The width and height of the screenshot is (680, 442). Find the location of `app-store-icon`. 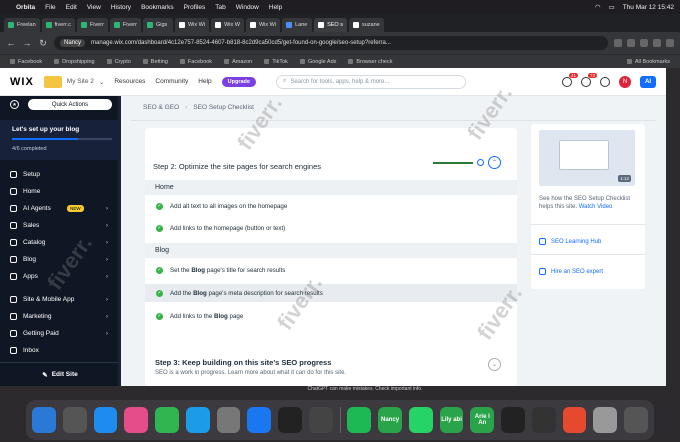

app-store-icon is located at coordinates (259, 420).